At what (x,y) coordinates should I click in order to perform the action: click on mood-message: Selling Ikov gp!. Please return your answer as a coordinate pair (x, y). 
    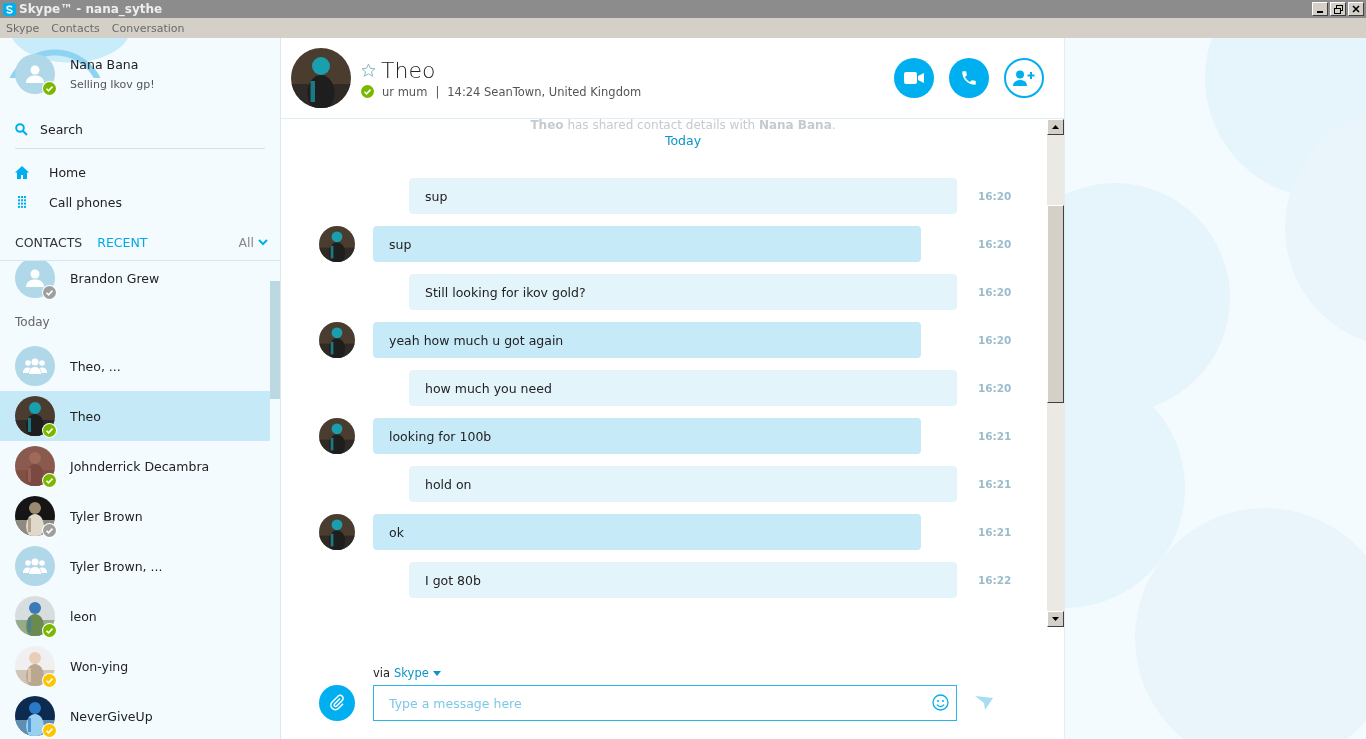
    Looking at the image, I should click on (112, 84).